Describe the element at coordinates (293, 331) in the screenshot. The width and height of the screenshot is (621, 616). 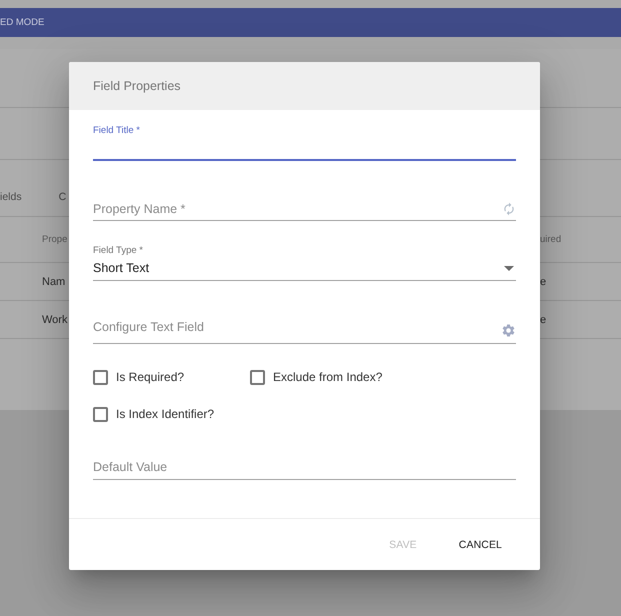
I see `text-input: Configure Text Field` at that location.